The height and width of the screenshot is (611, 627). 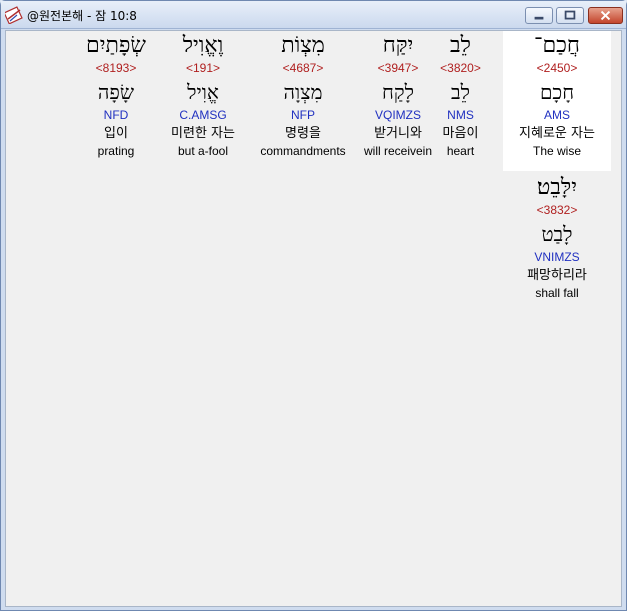 I want to click on strong-number: <191>, so click(x=203, y=69).